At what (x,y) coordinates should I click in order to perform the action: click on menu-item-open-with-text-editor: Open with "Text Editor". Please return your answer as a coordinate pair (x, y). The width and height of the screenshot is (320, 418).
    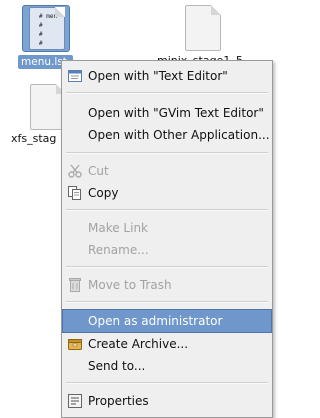
    Looking at the image, I should click on (167, 76).